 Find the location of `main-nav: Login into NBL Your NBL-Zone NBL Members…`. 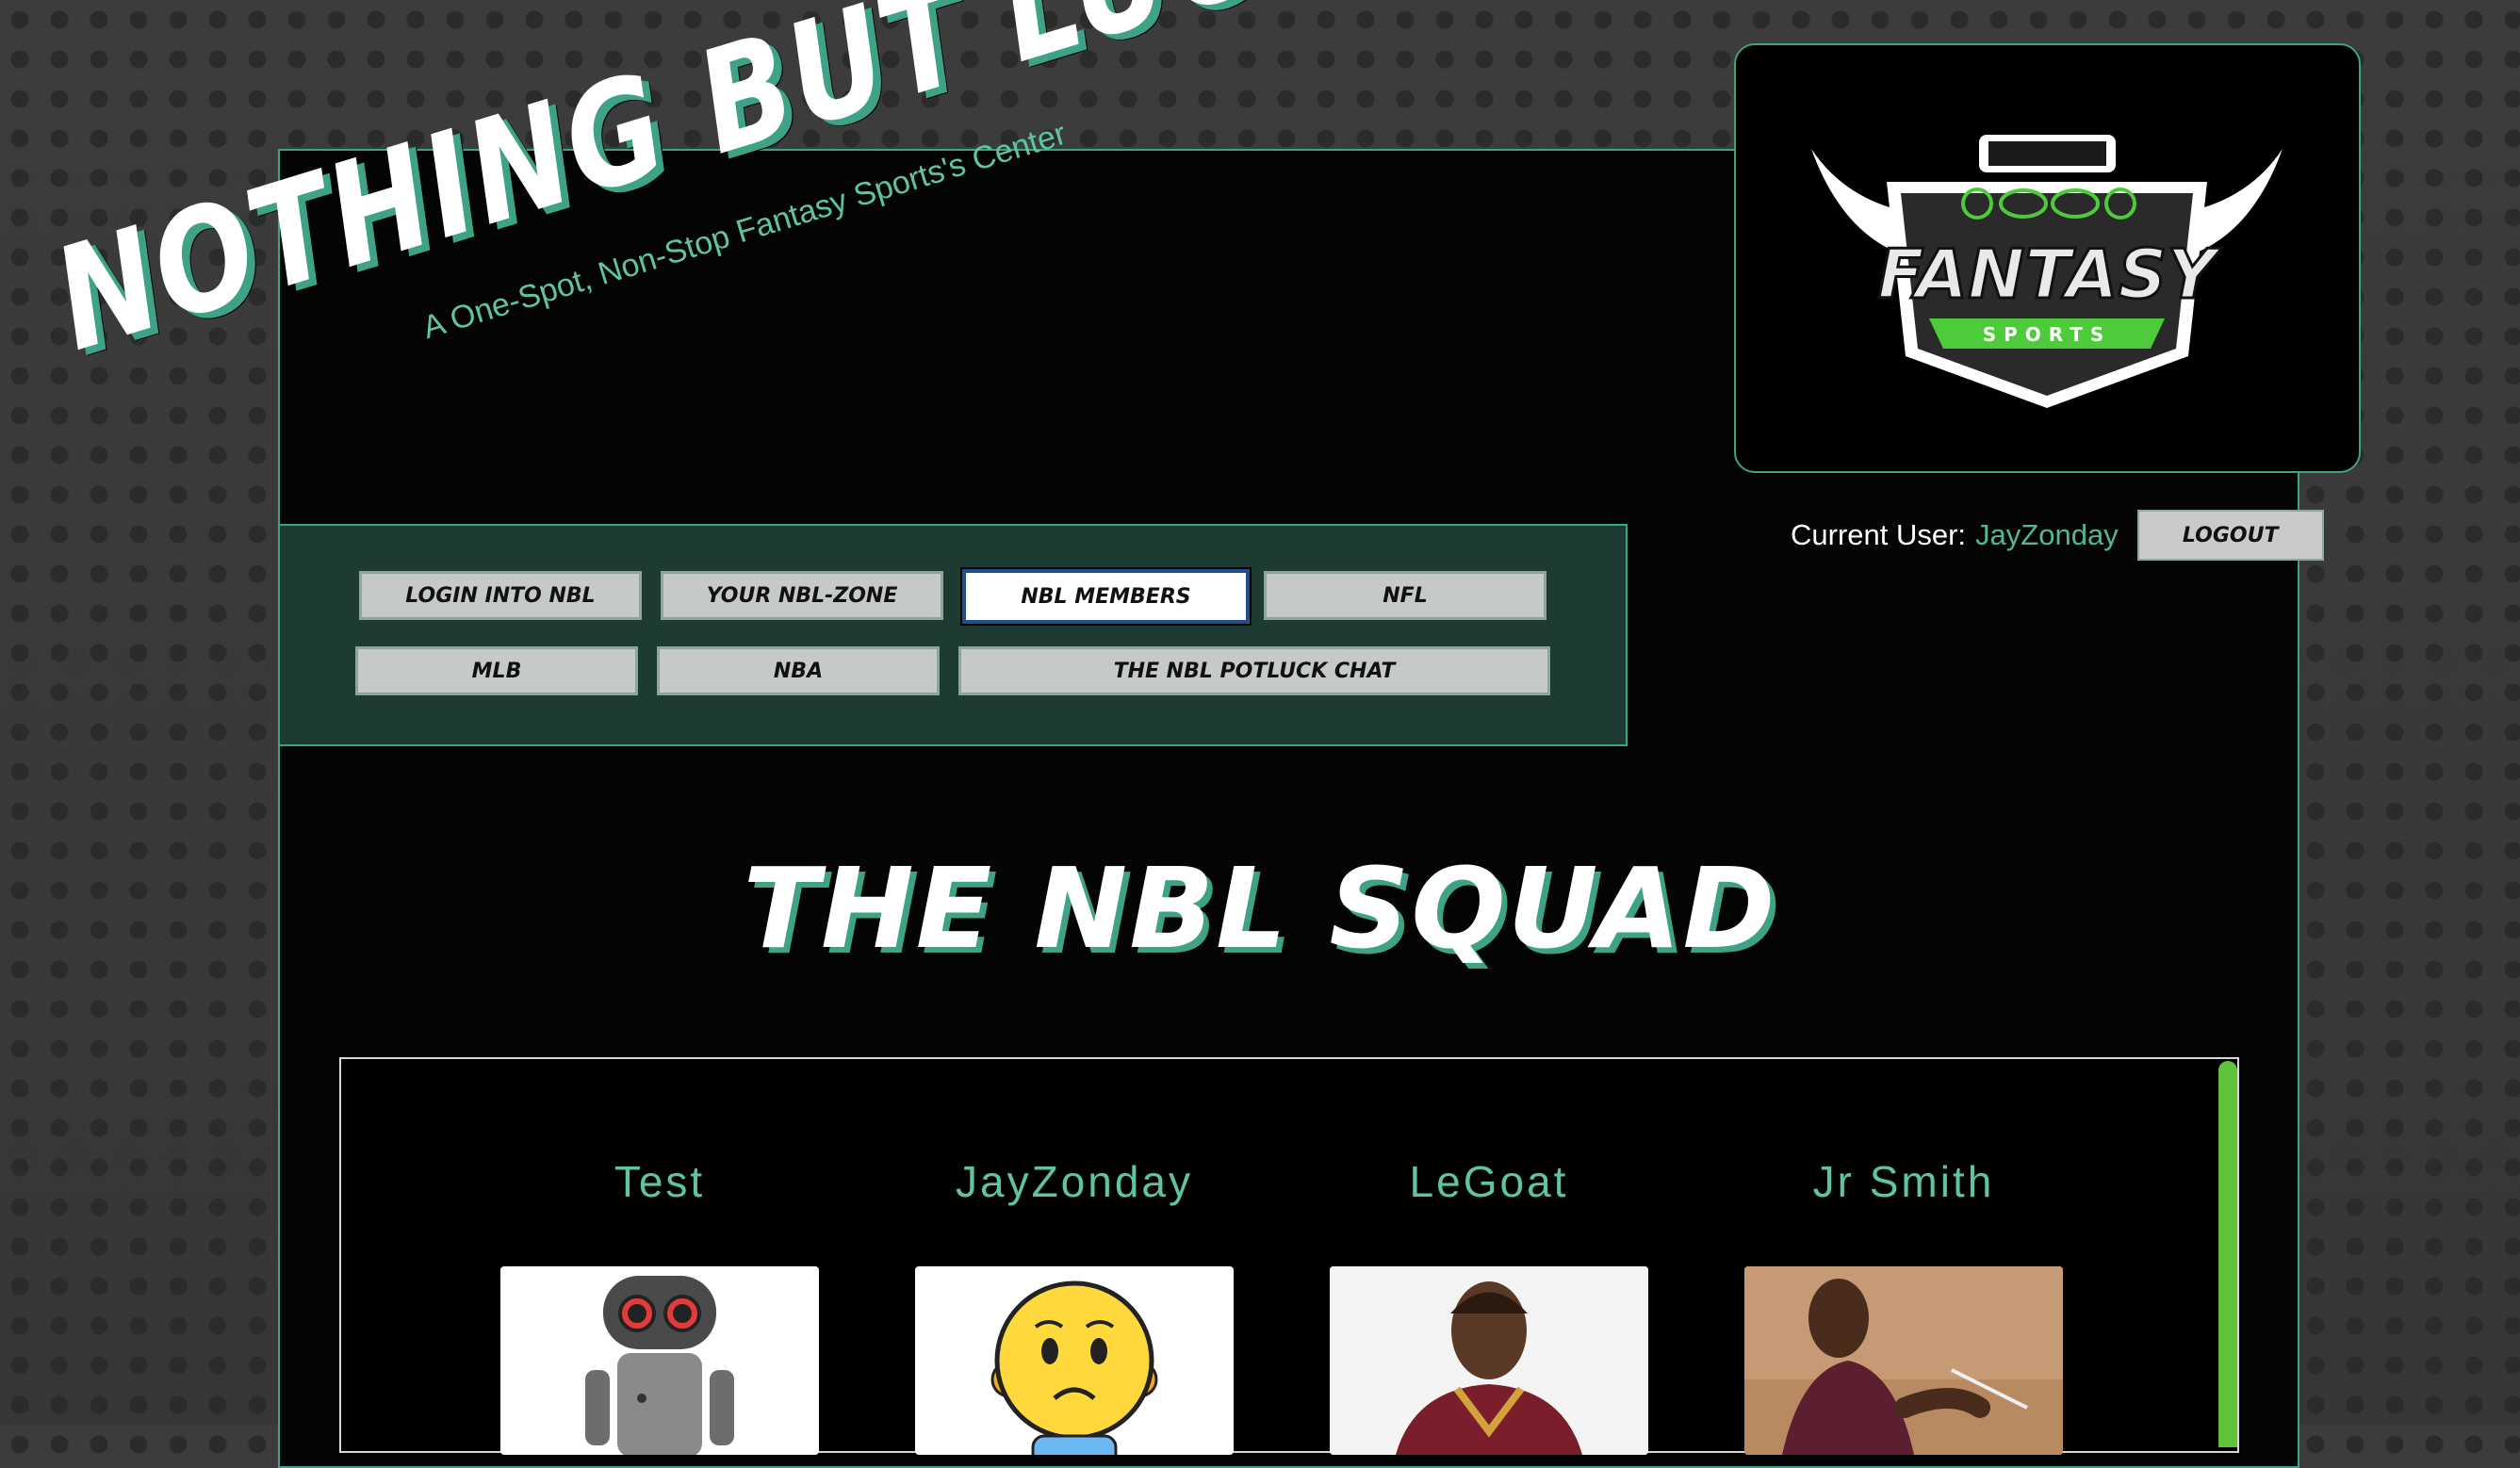

main-nav: Login into NBL Your NBL-Zone NBL Members… is located at coordinates (953, 635).